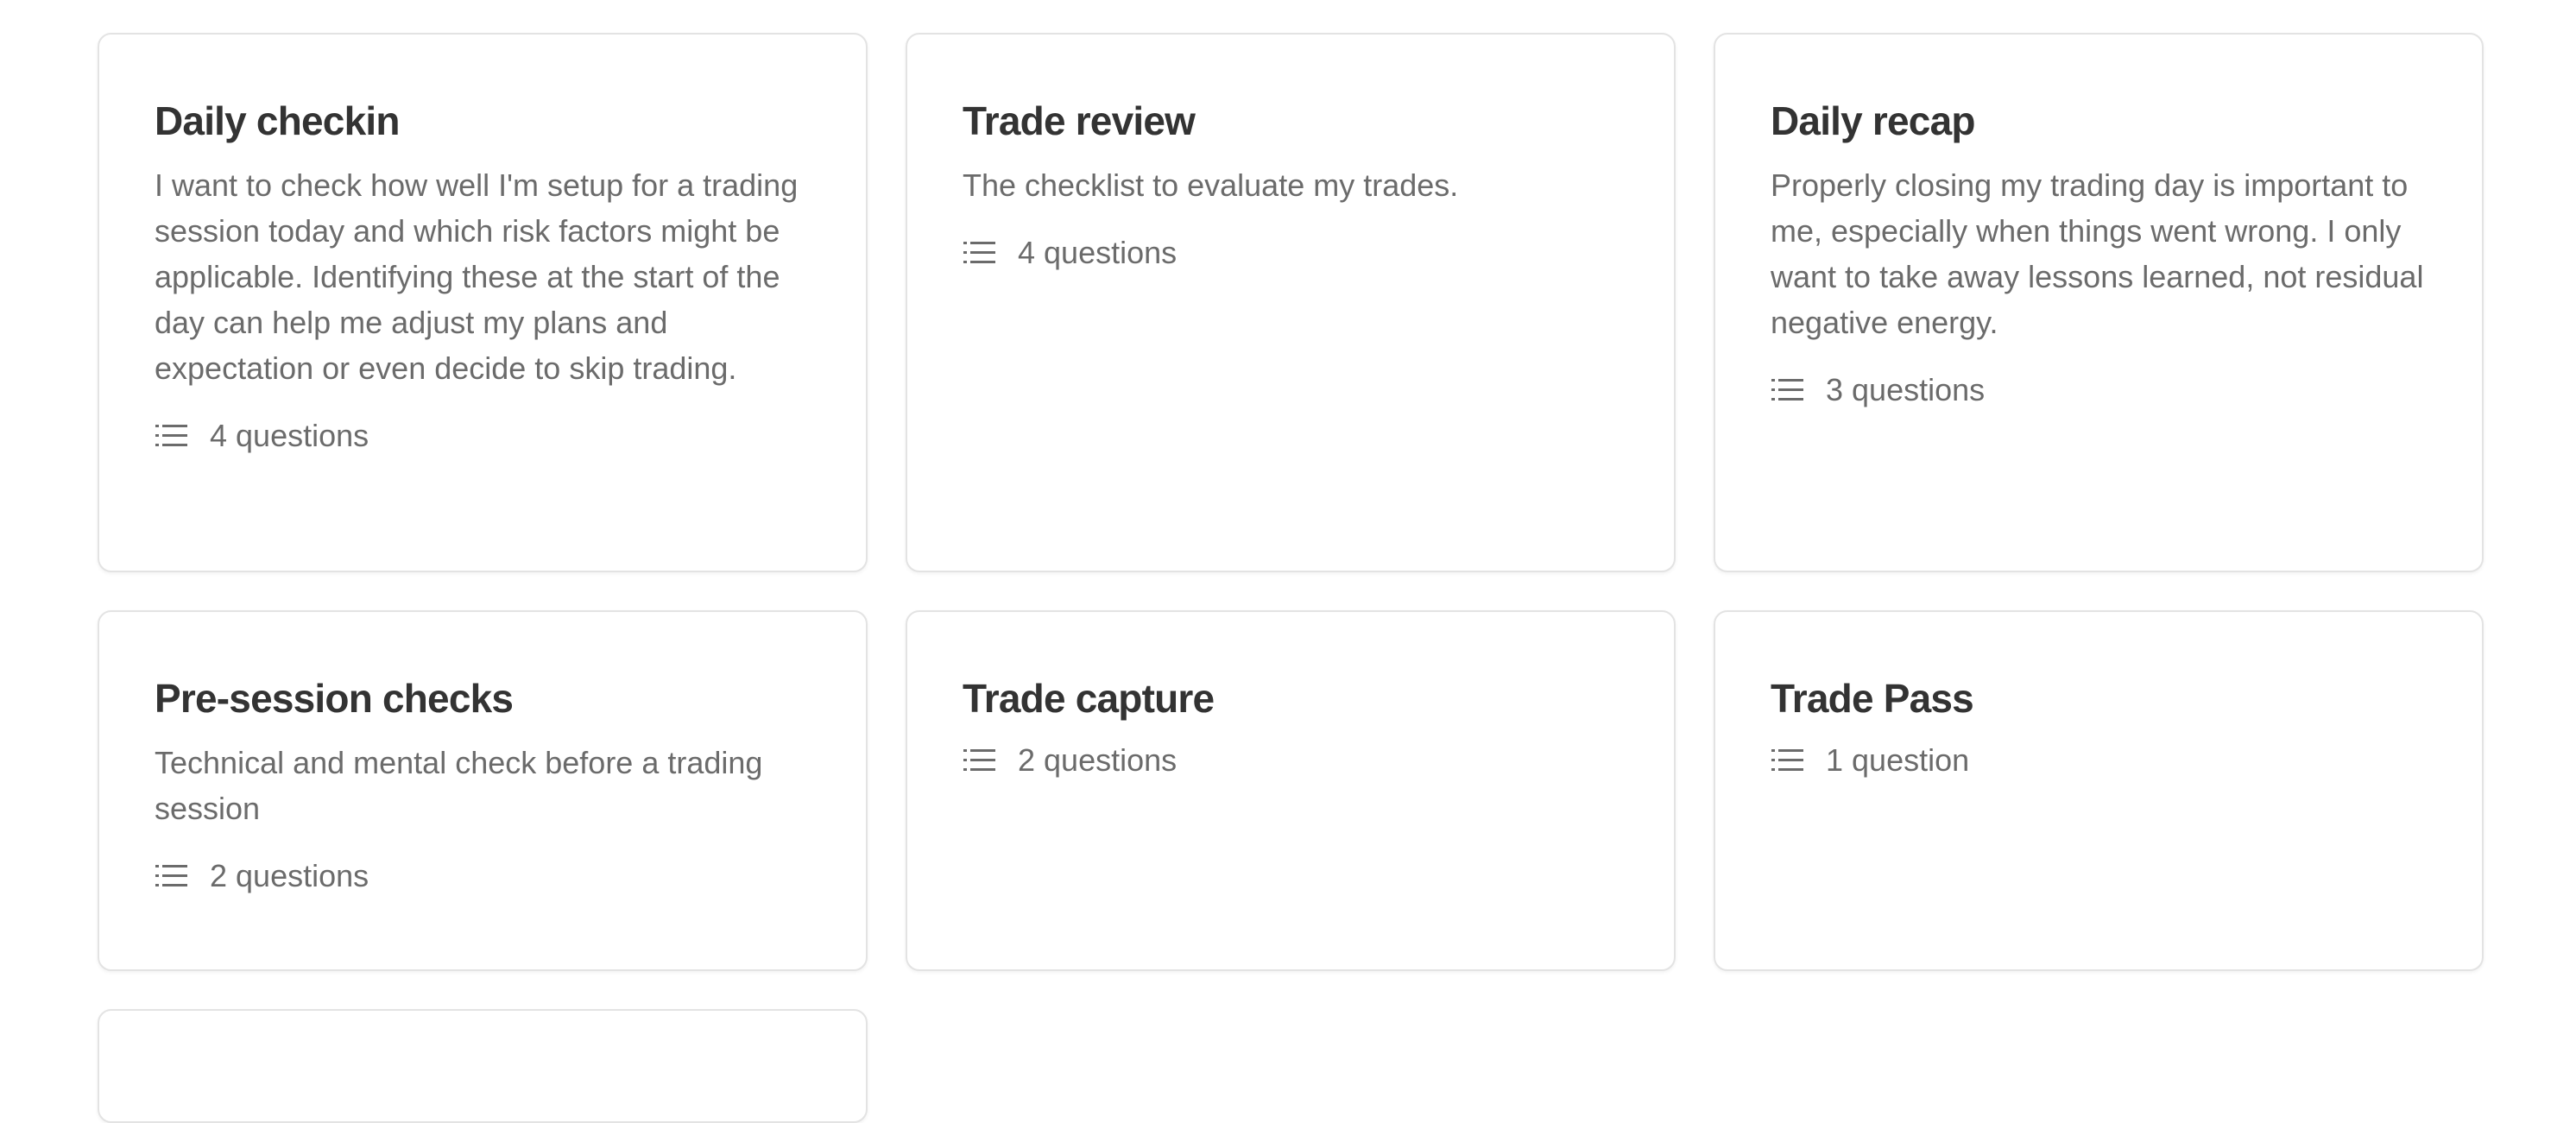  I want to click on template-card-trade-capture: Trade capture 2 questions, so click(1291, 790).